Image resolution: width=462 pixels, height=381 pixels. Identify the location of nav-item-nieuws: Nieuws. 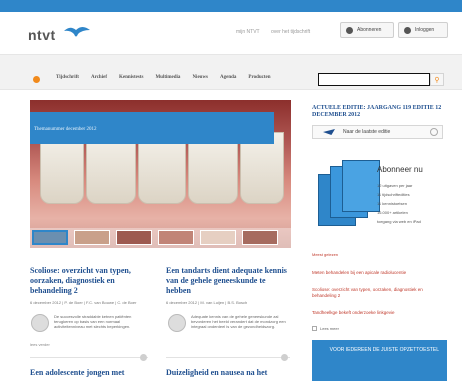
(200, 77).